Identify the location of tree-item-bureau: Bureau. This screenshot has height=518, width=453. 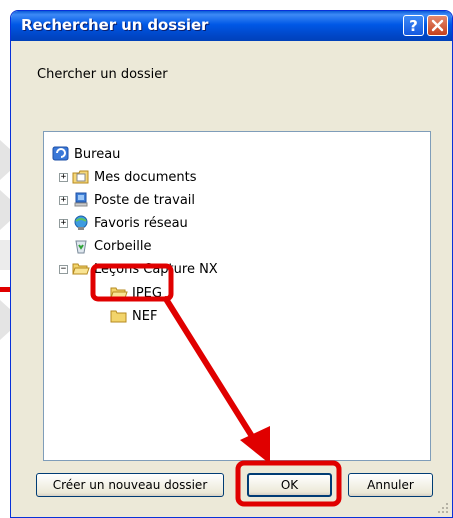
(86, 154).